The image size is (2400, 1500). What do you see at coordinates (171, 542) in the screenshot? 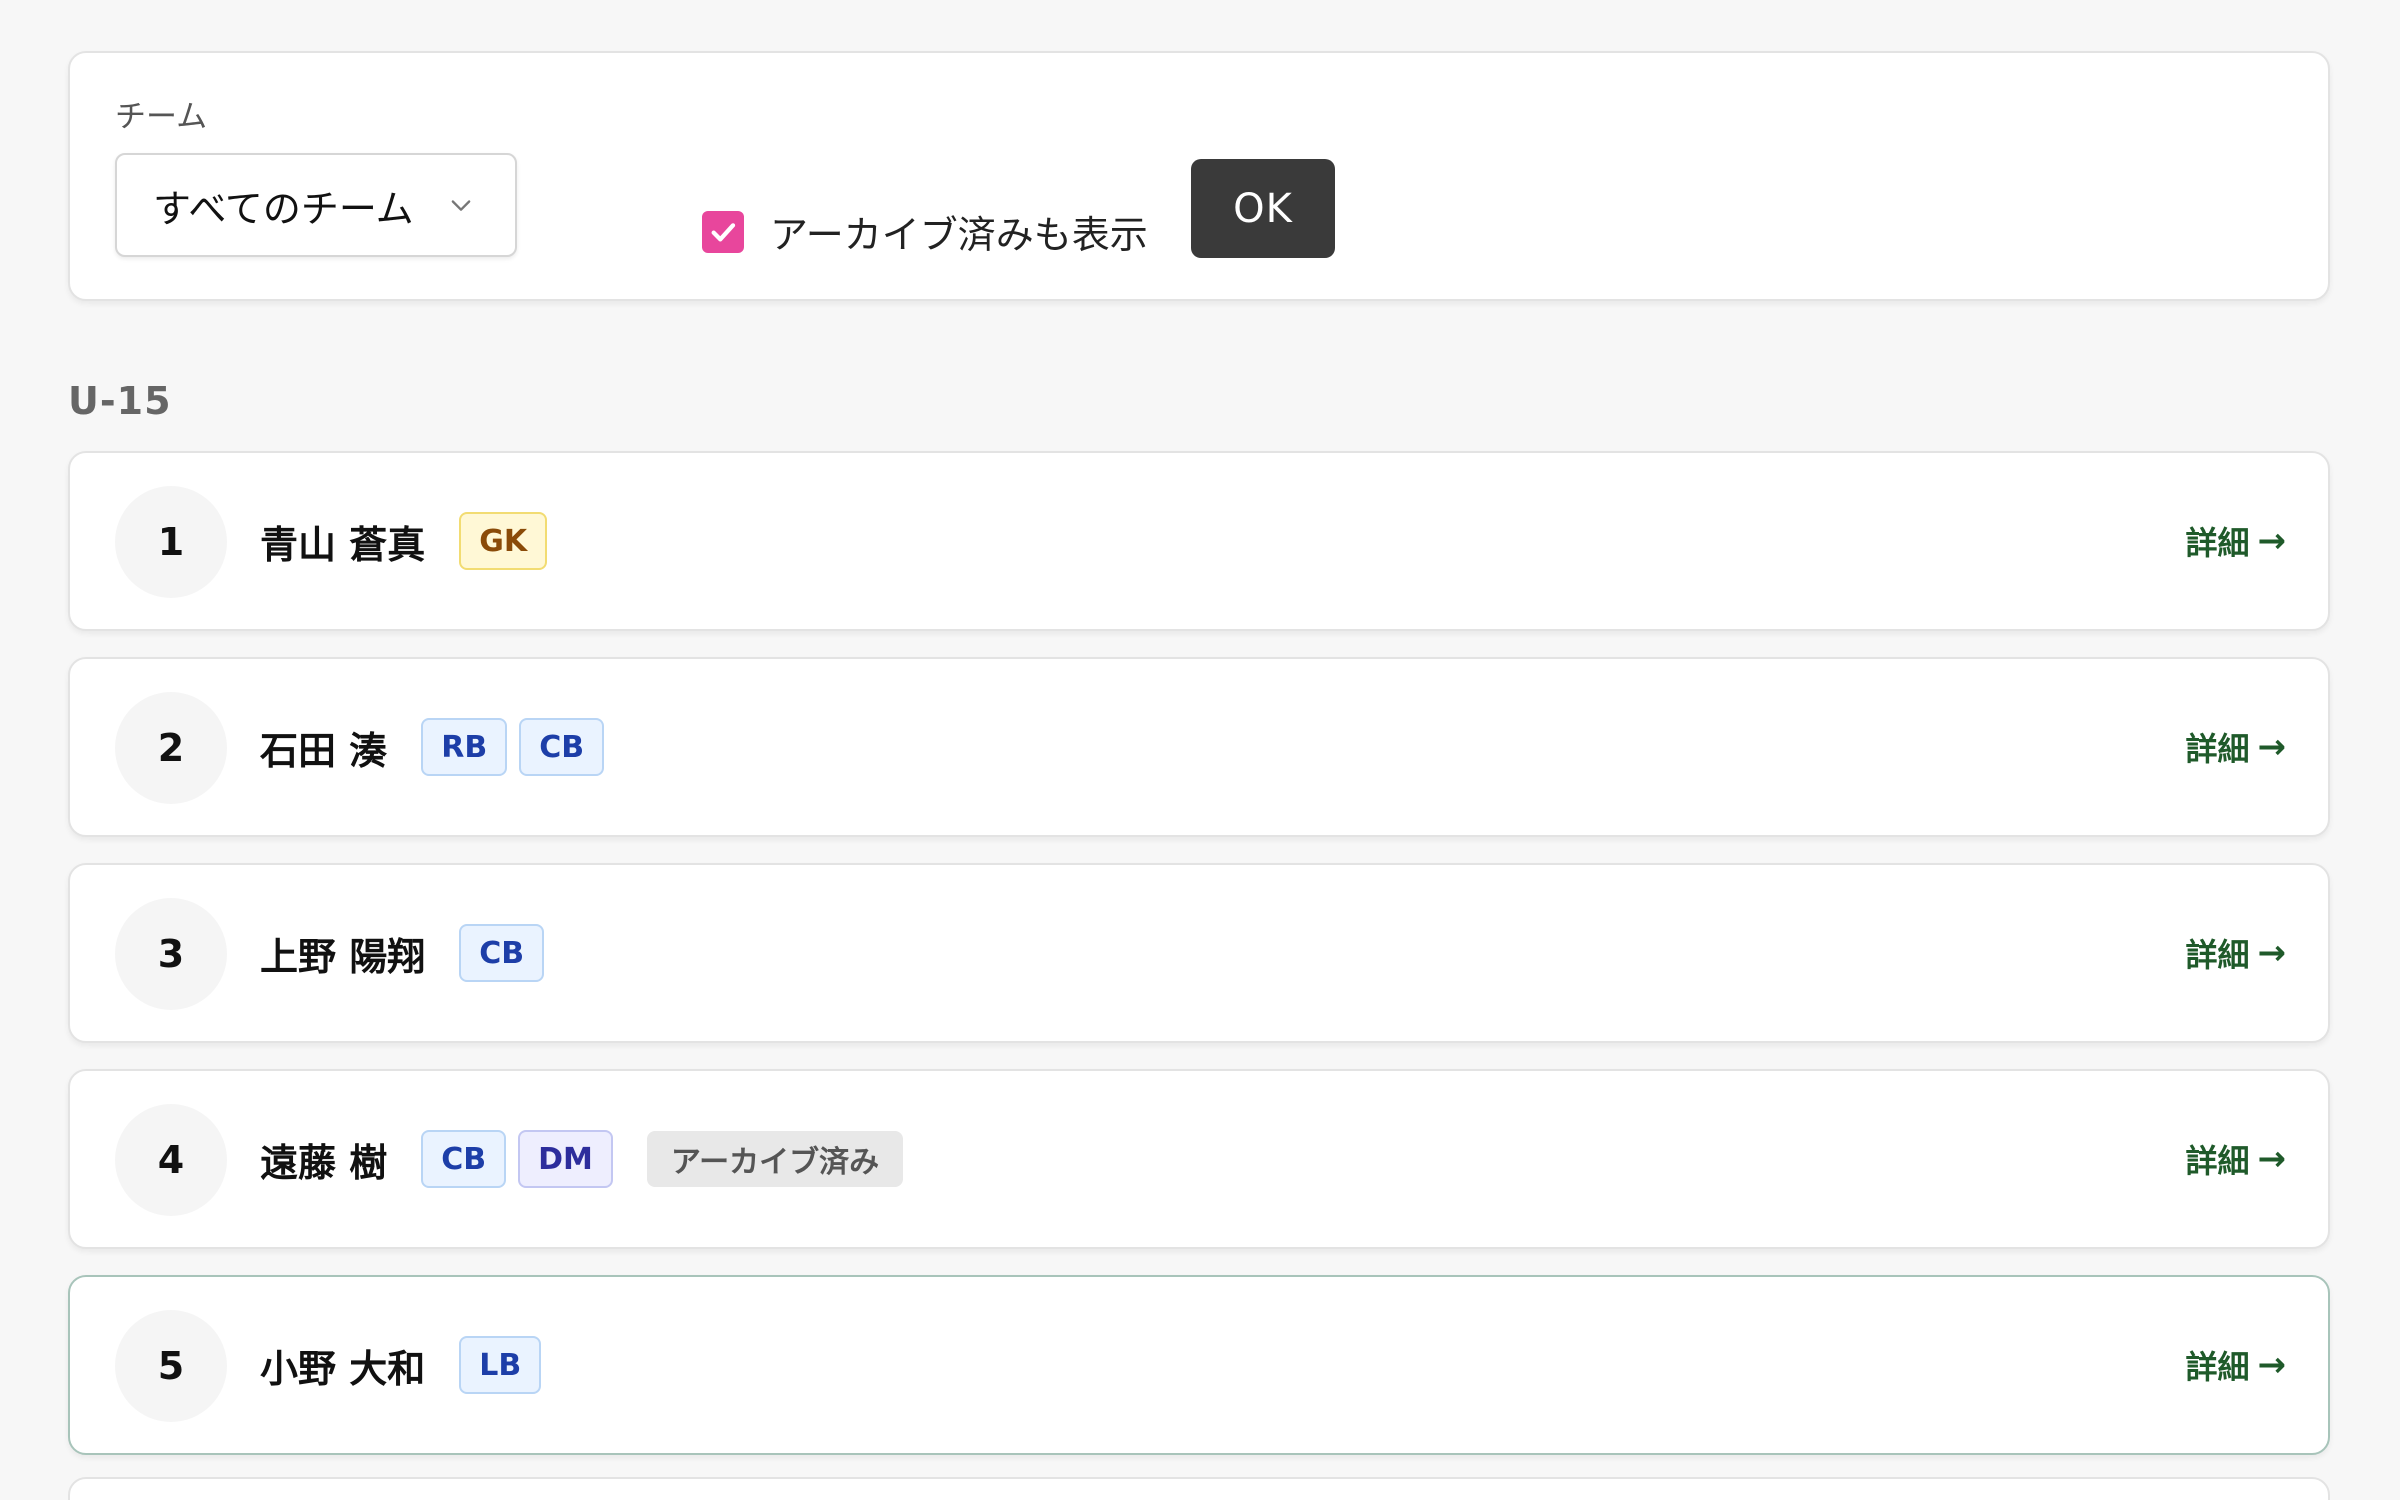
I see `player-number: 1` at bounding box center [171, 542].